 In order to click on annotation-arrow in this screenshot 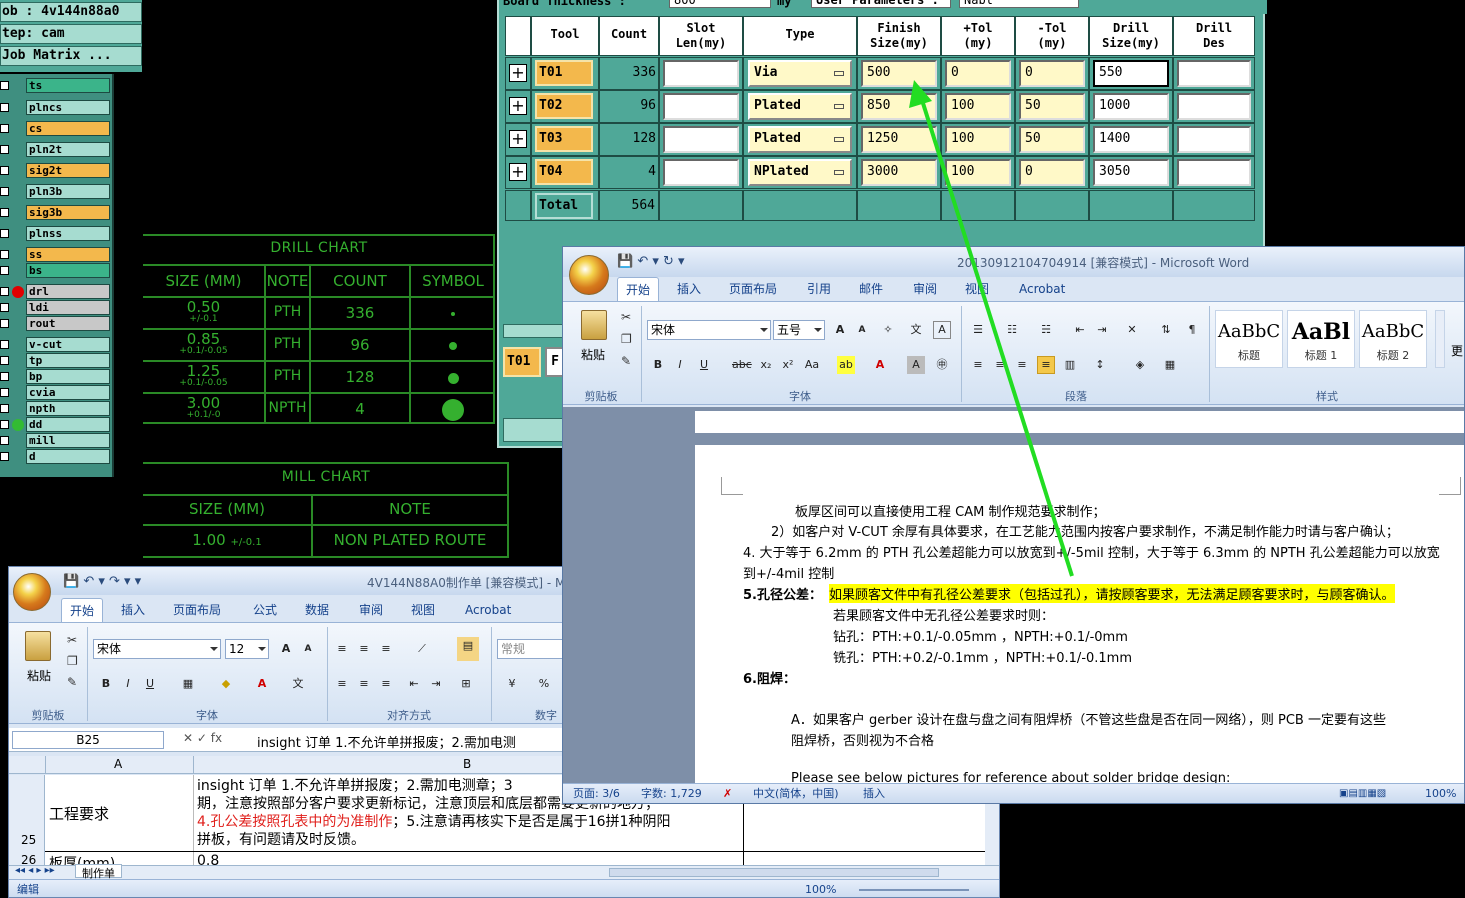, I will do `click(991, 328)`.